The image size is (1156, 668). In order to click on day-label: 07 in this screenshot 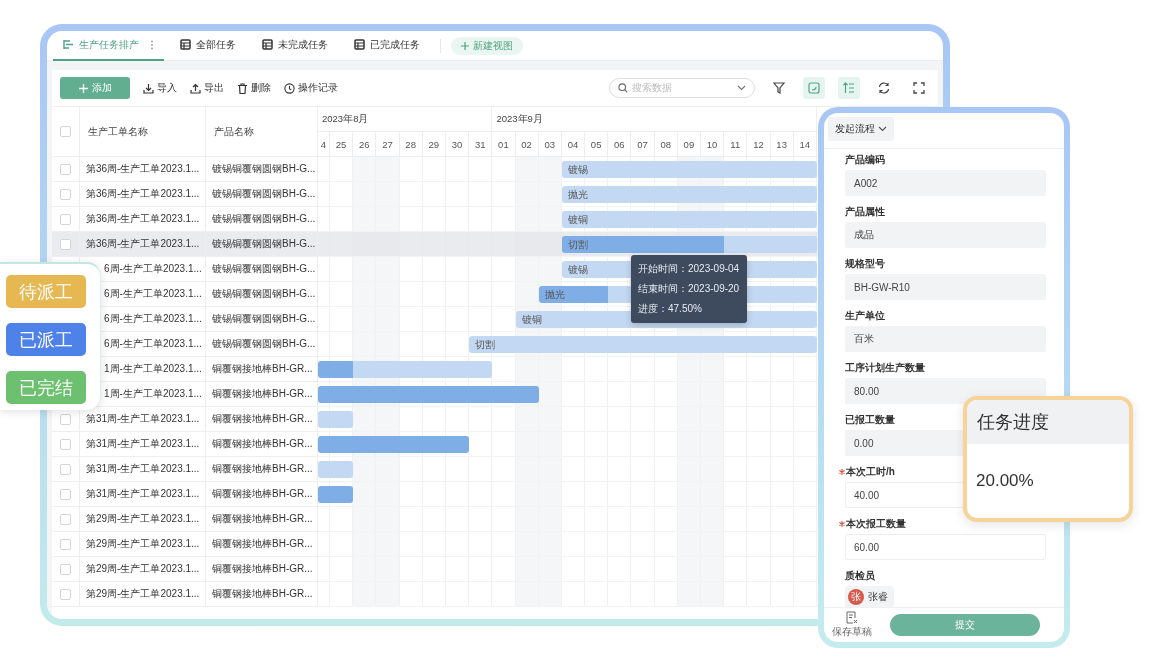, I will do `click(642, 144)`.